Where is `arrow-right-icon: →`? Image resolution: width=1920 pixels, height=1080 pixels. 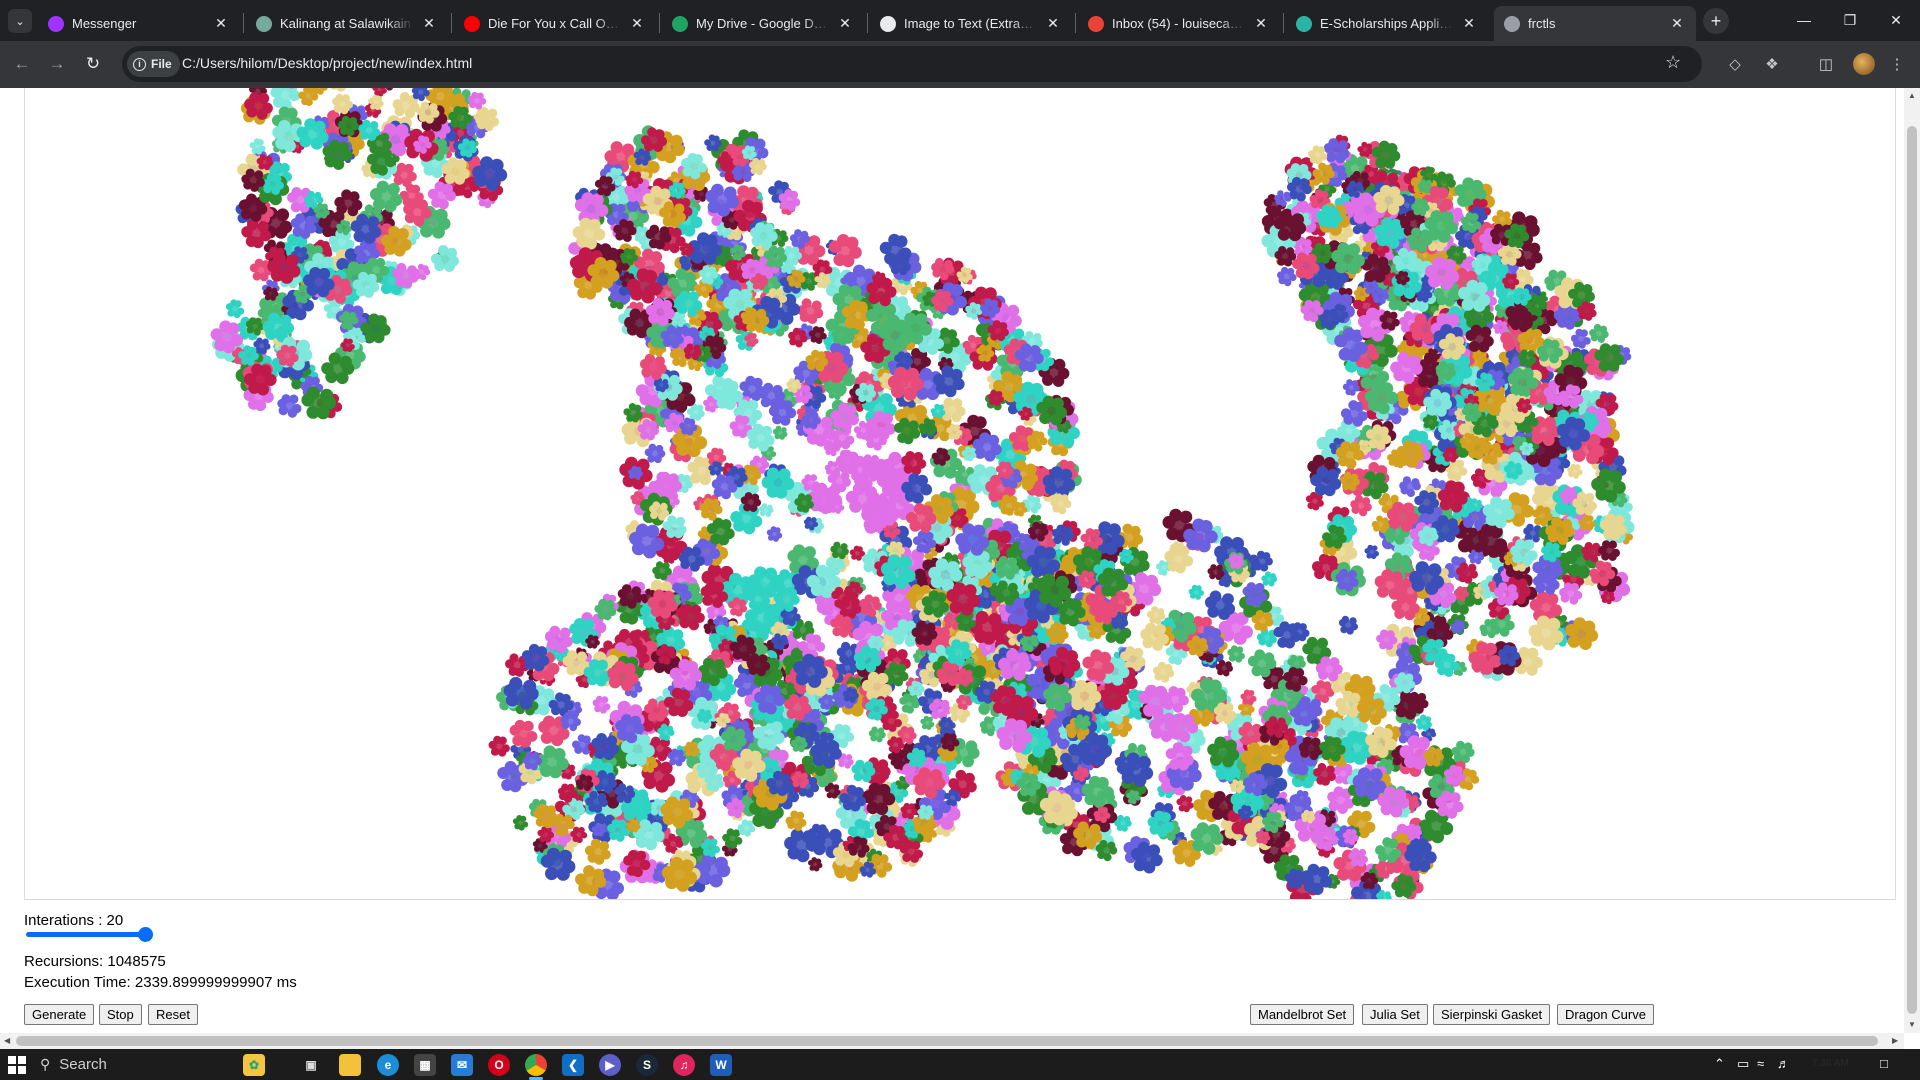
arrow-right-icon: → is located at coordinates (57, 63).